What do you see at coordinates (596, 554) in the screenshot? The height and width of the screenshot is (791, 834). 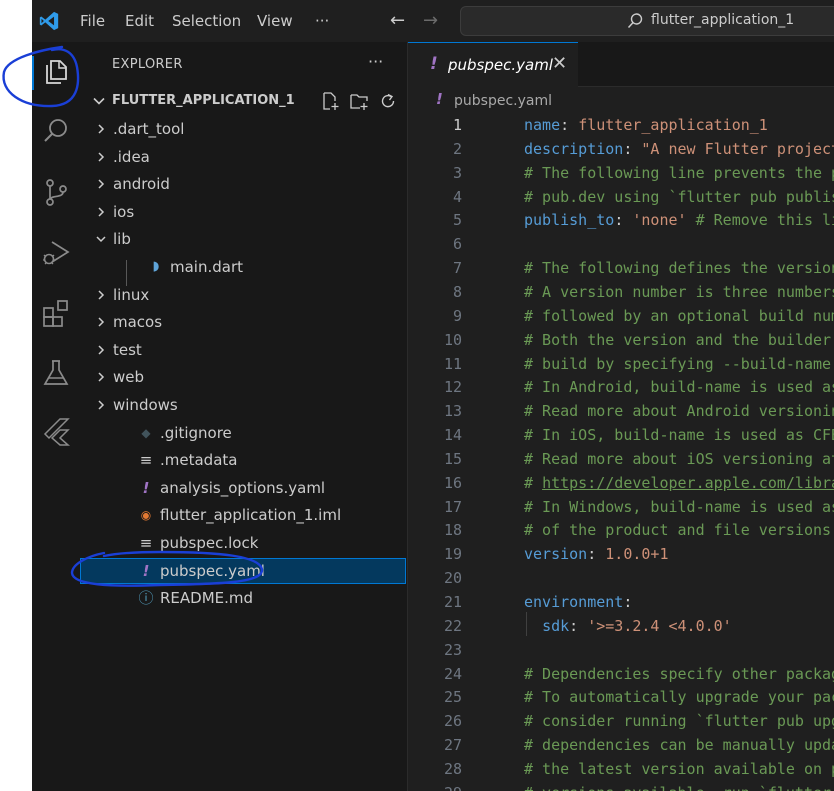 I see `code-text: version: 1.0.0+1` at bounding box center [596, 554].